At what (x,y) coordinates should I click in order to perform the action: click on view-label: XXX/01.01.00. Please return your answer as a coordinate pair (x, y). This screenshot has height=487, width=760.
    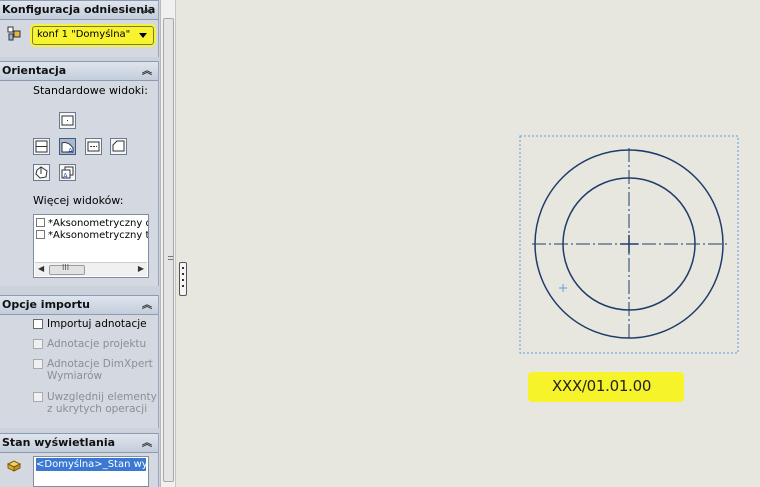
    Looking at the image, I should click on (601, 386).